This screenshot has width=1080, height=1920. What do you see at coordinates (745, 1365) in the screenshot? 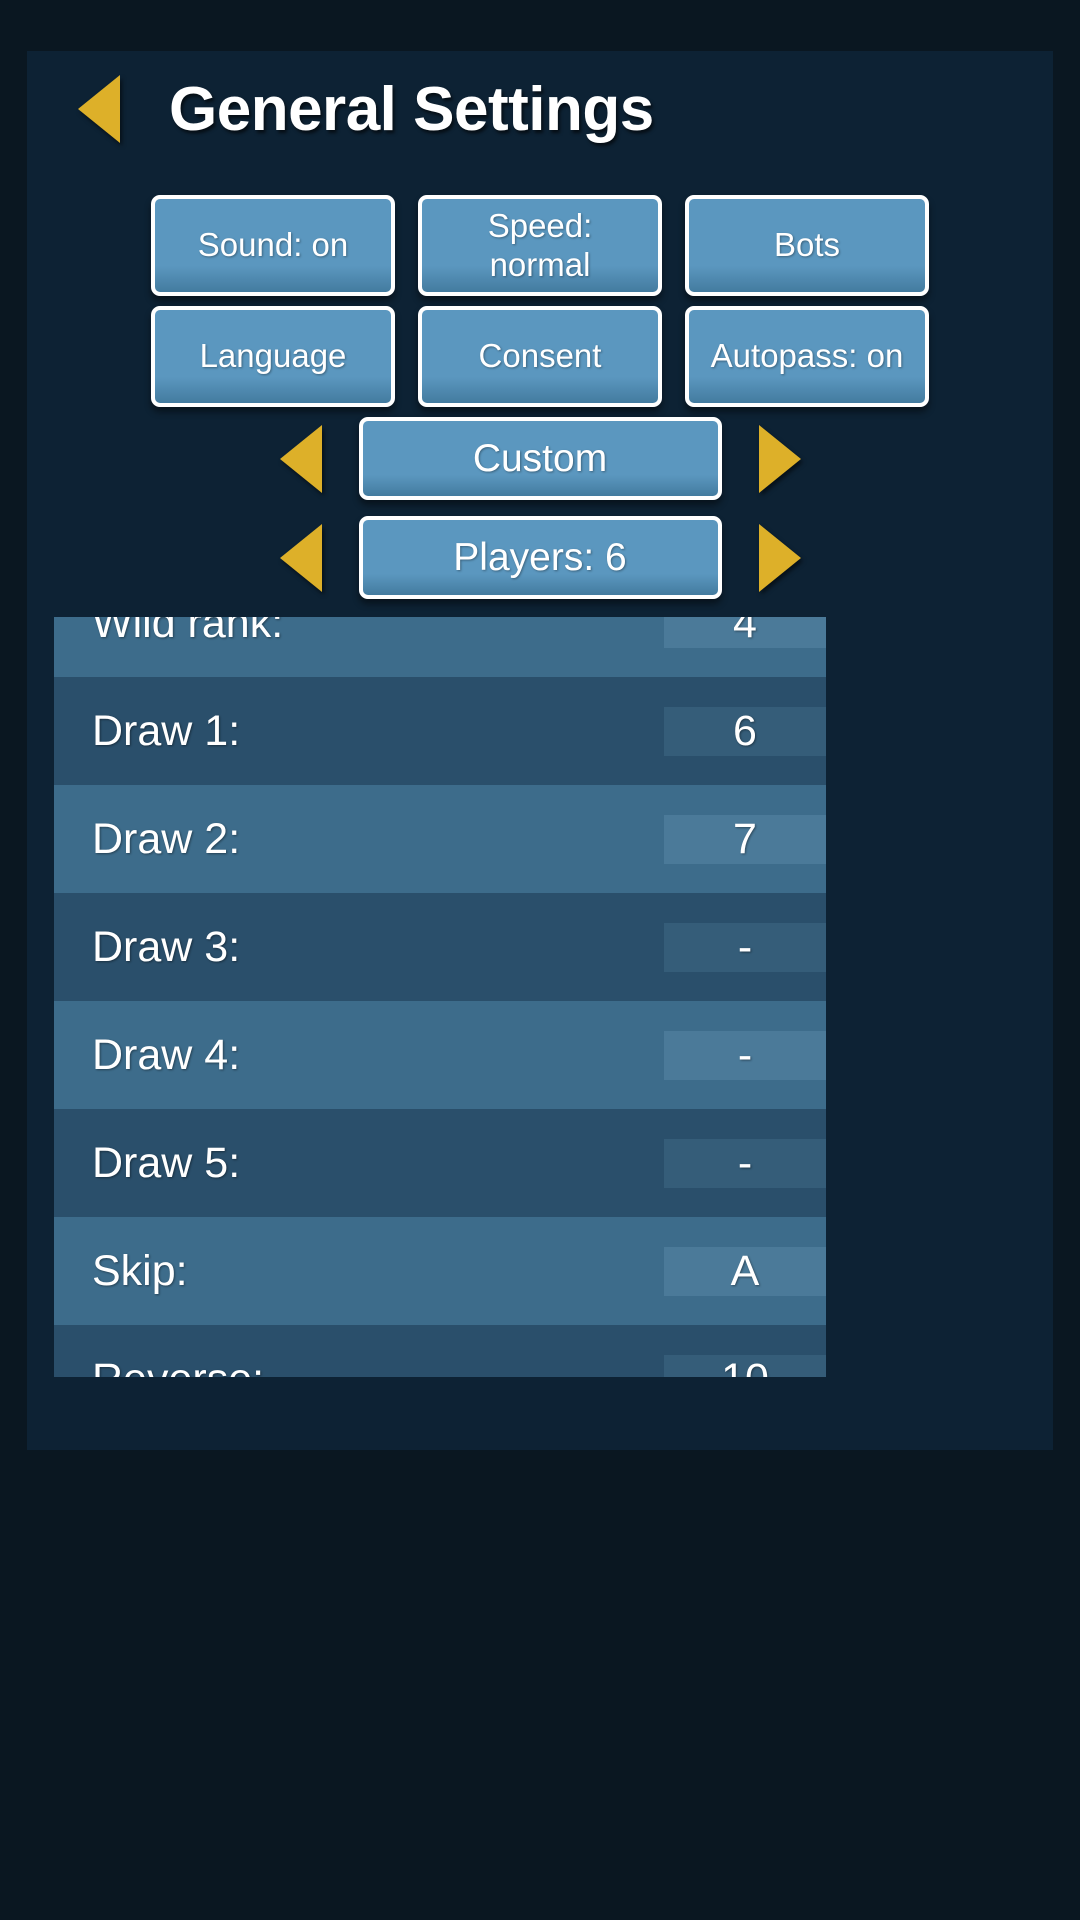
I see `table-row-value: 10` at bounding box center [745, 1365].